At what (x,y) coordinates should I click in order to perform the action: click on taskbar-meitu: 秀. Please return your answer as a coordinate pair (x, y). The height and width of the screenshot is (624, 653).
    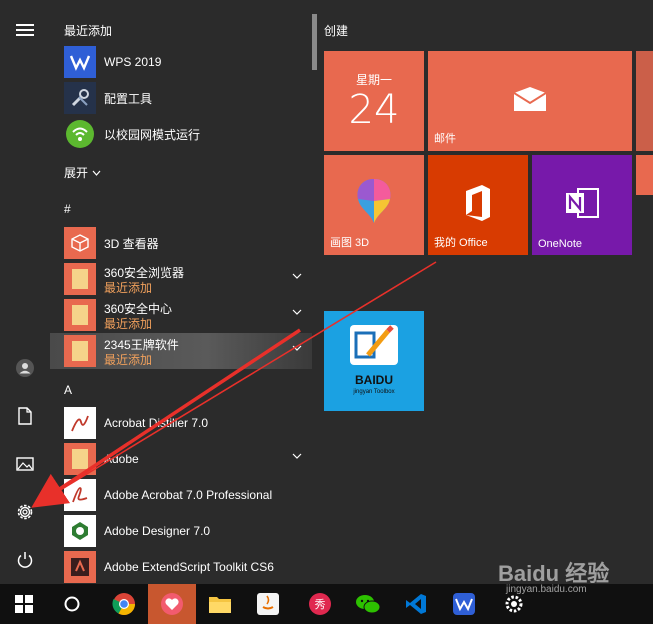
    Looking at the image, I should click on (320, 604).